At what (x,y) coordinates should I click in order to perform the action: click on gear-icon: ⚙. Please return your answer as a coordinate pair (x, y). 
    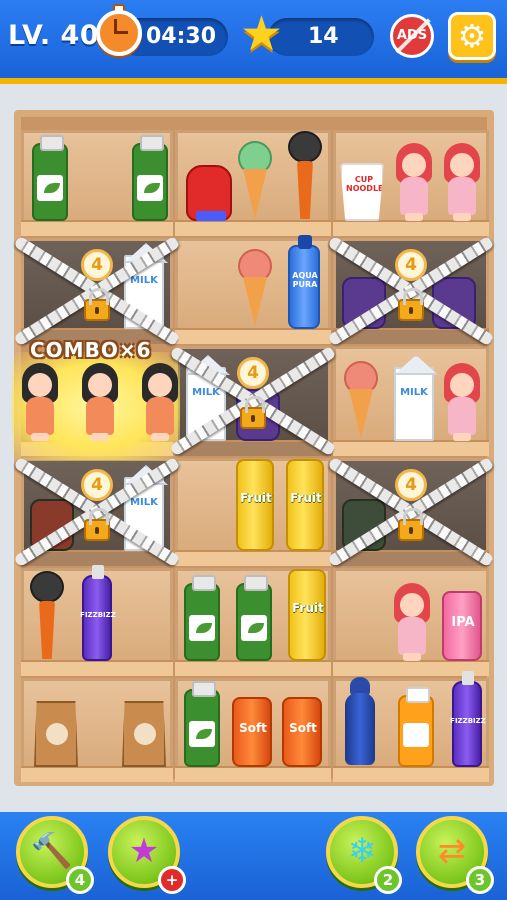
    Looking at the image, I should click on (472, 36).